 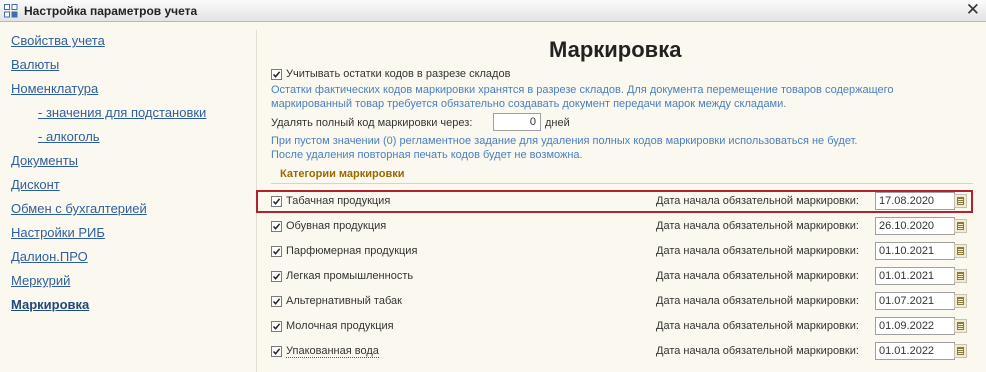 What do you see at coordinates (111, 11) in the screenshot?
I see `window-title: Настройка параметров учета` at bounding box center [111, 11].